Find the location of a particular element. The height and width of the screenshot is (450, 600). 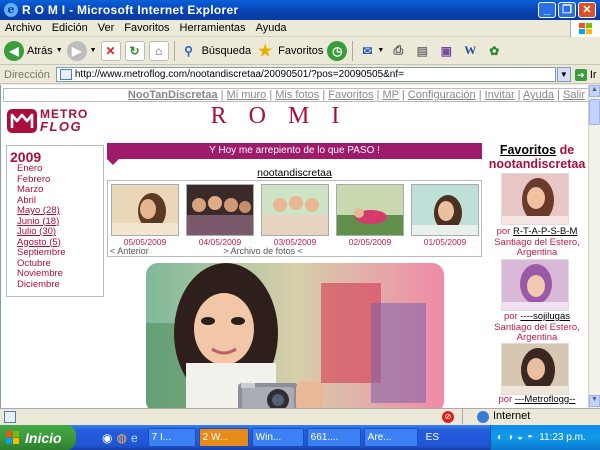

stop-icon: ✕ is located at coordinates (110, 50).